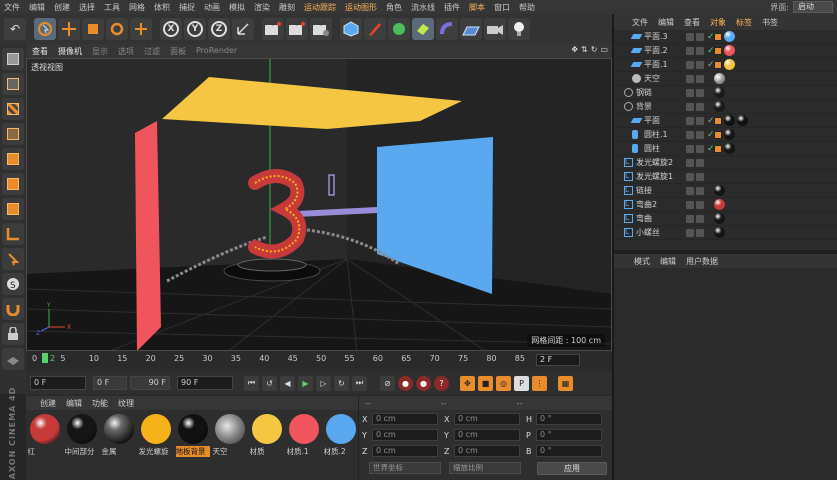 This screenshot has width=837, height=480. What do you see at coordinates (321, 29) in the screenshot?
I see `render-settings-icon` at bounding box center [321, 29].